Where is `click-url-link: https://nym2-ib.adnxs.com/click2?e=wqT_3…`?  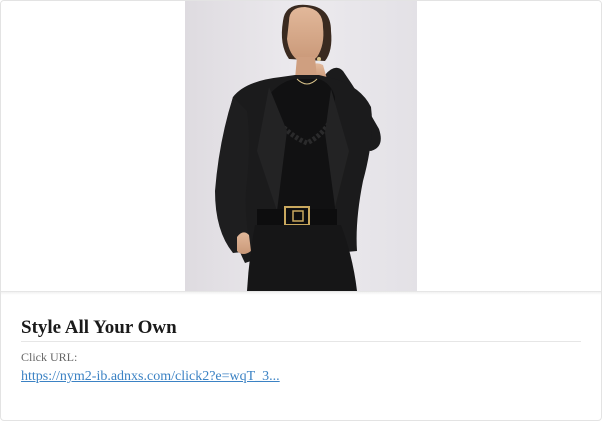
click-url-link: https://nym2-ib.adnxs.com/click2?e=wqT_3… is located at coordinates (150, 377).